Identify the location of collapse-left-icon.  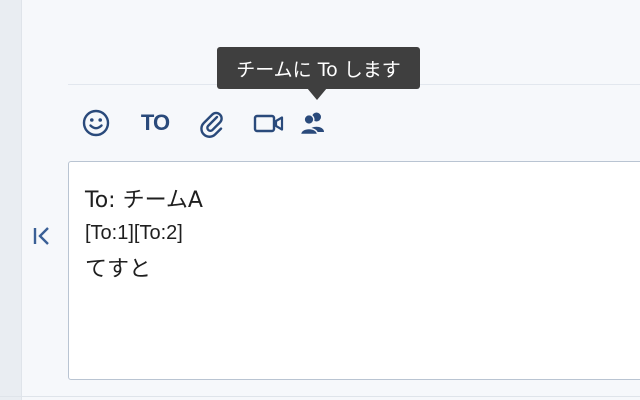
(41, 236).